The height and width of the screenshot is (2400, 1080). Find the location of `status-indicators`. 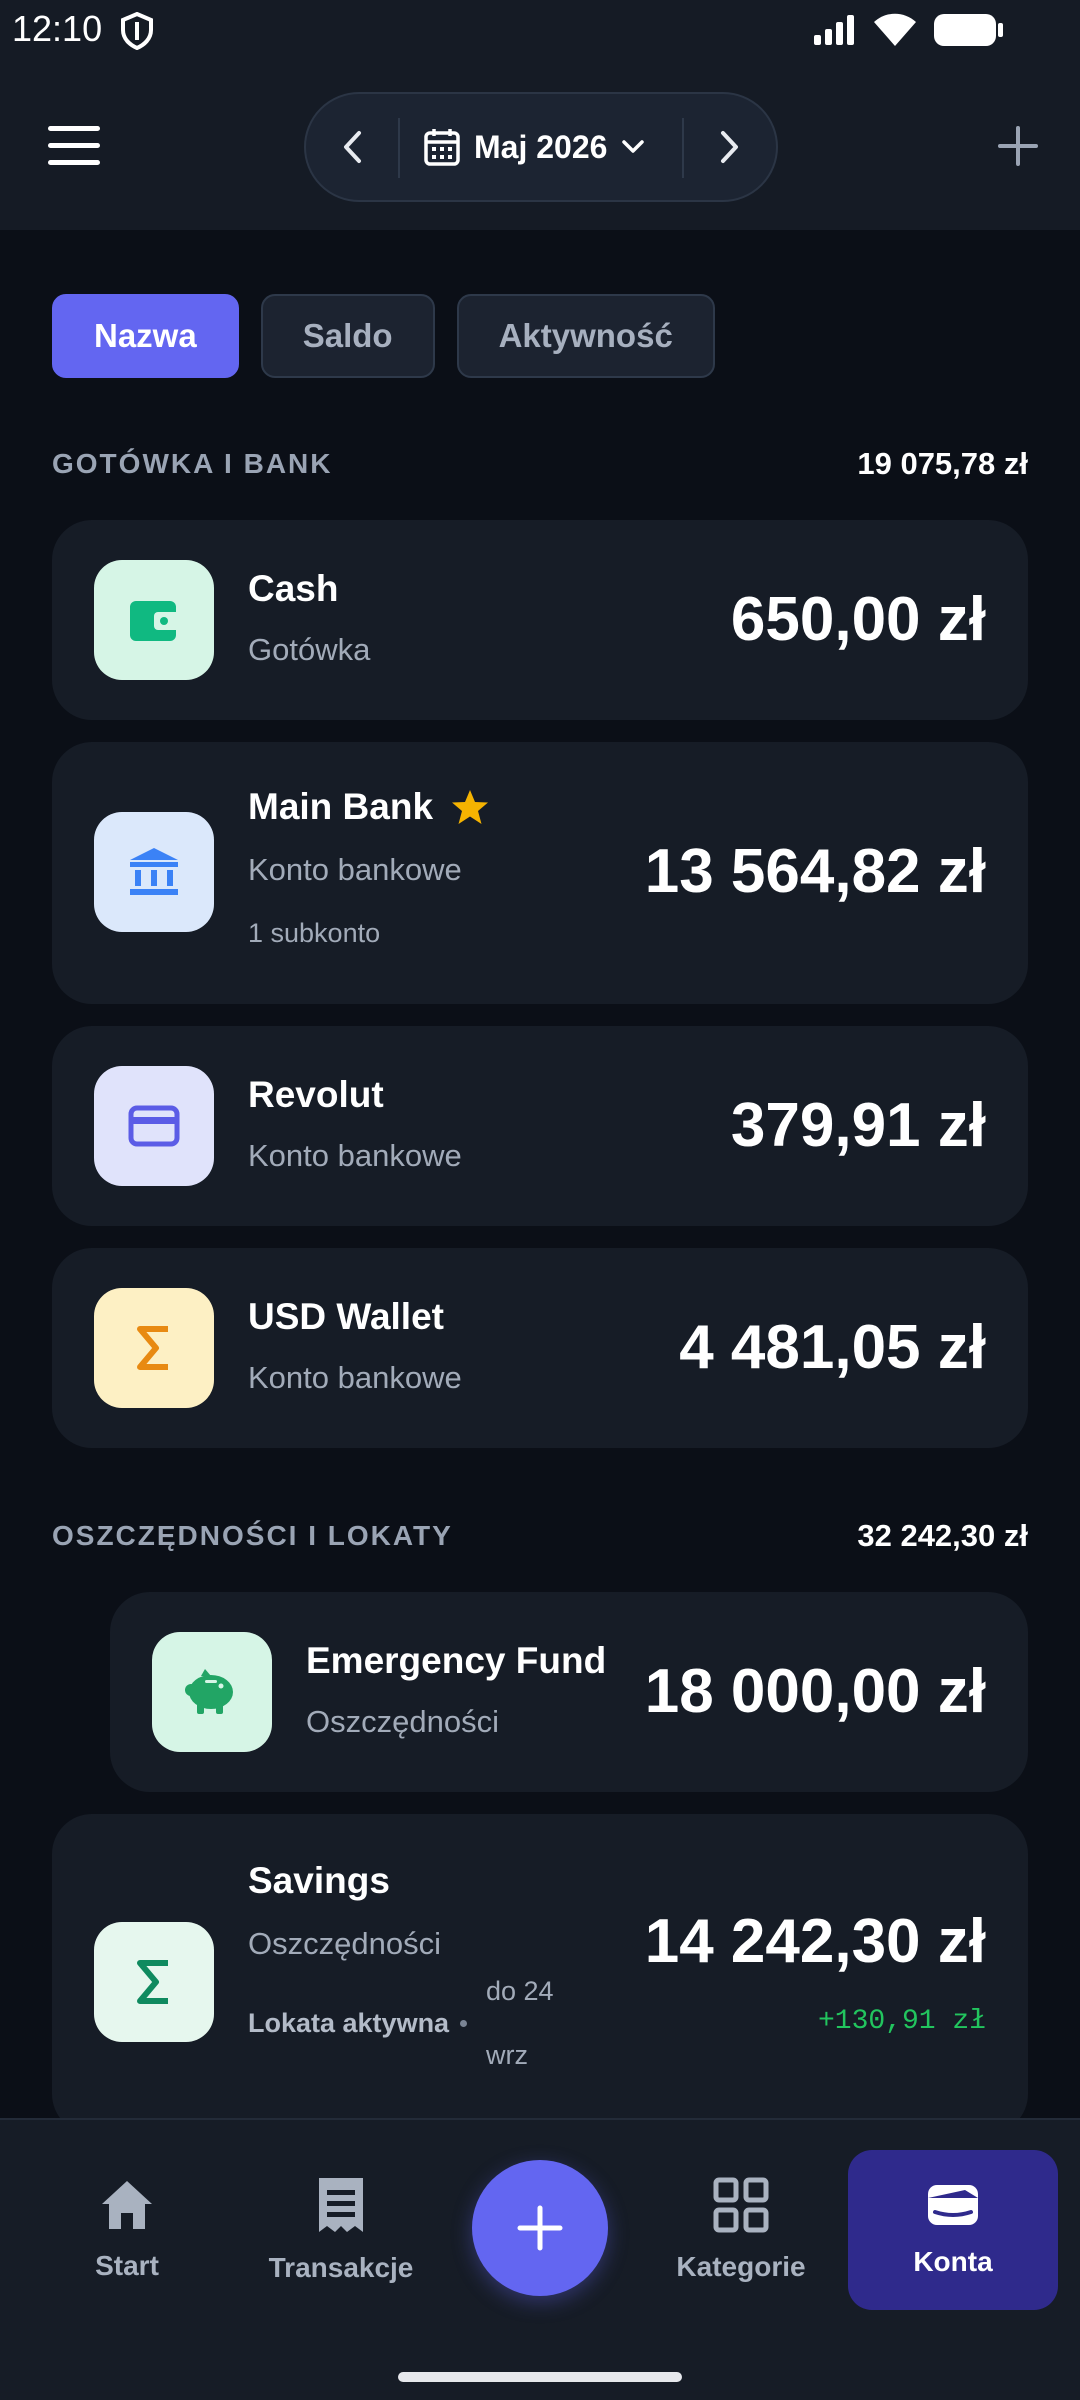

status-indicators is located at coordinates (908, 32).